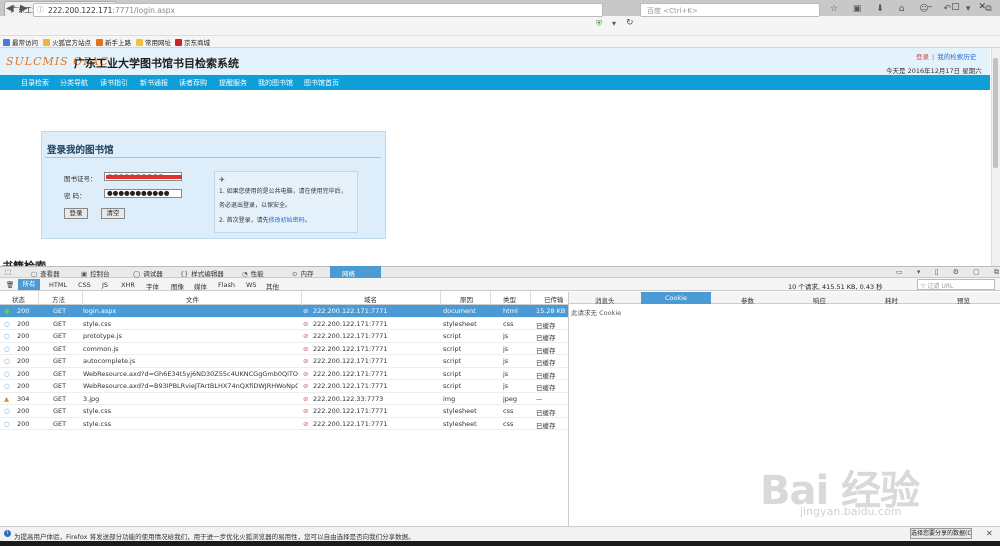 The image size is (1000, 546). Describe the element at coordinates (193, 83) in the screenshot. I see `menu-item: 读者荐购` at that location.